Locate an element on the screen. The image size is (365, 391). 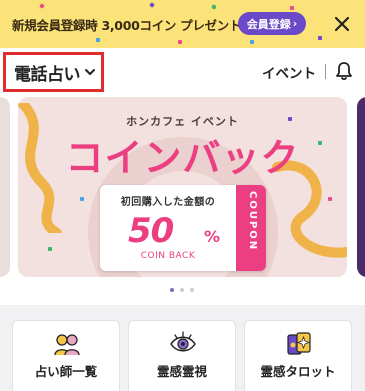
coupon-stub-text: COUPON is located at coordinates (252, 221).